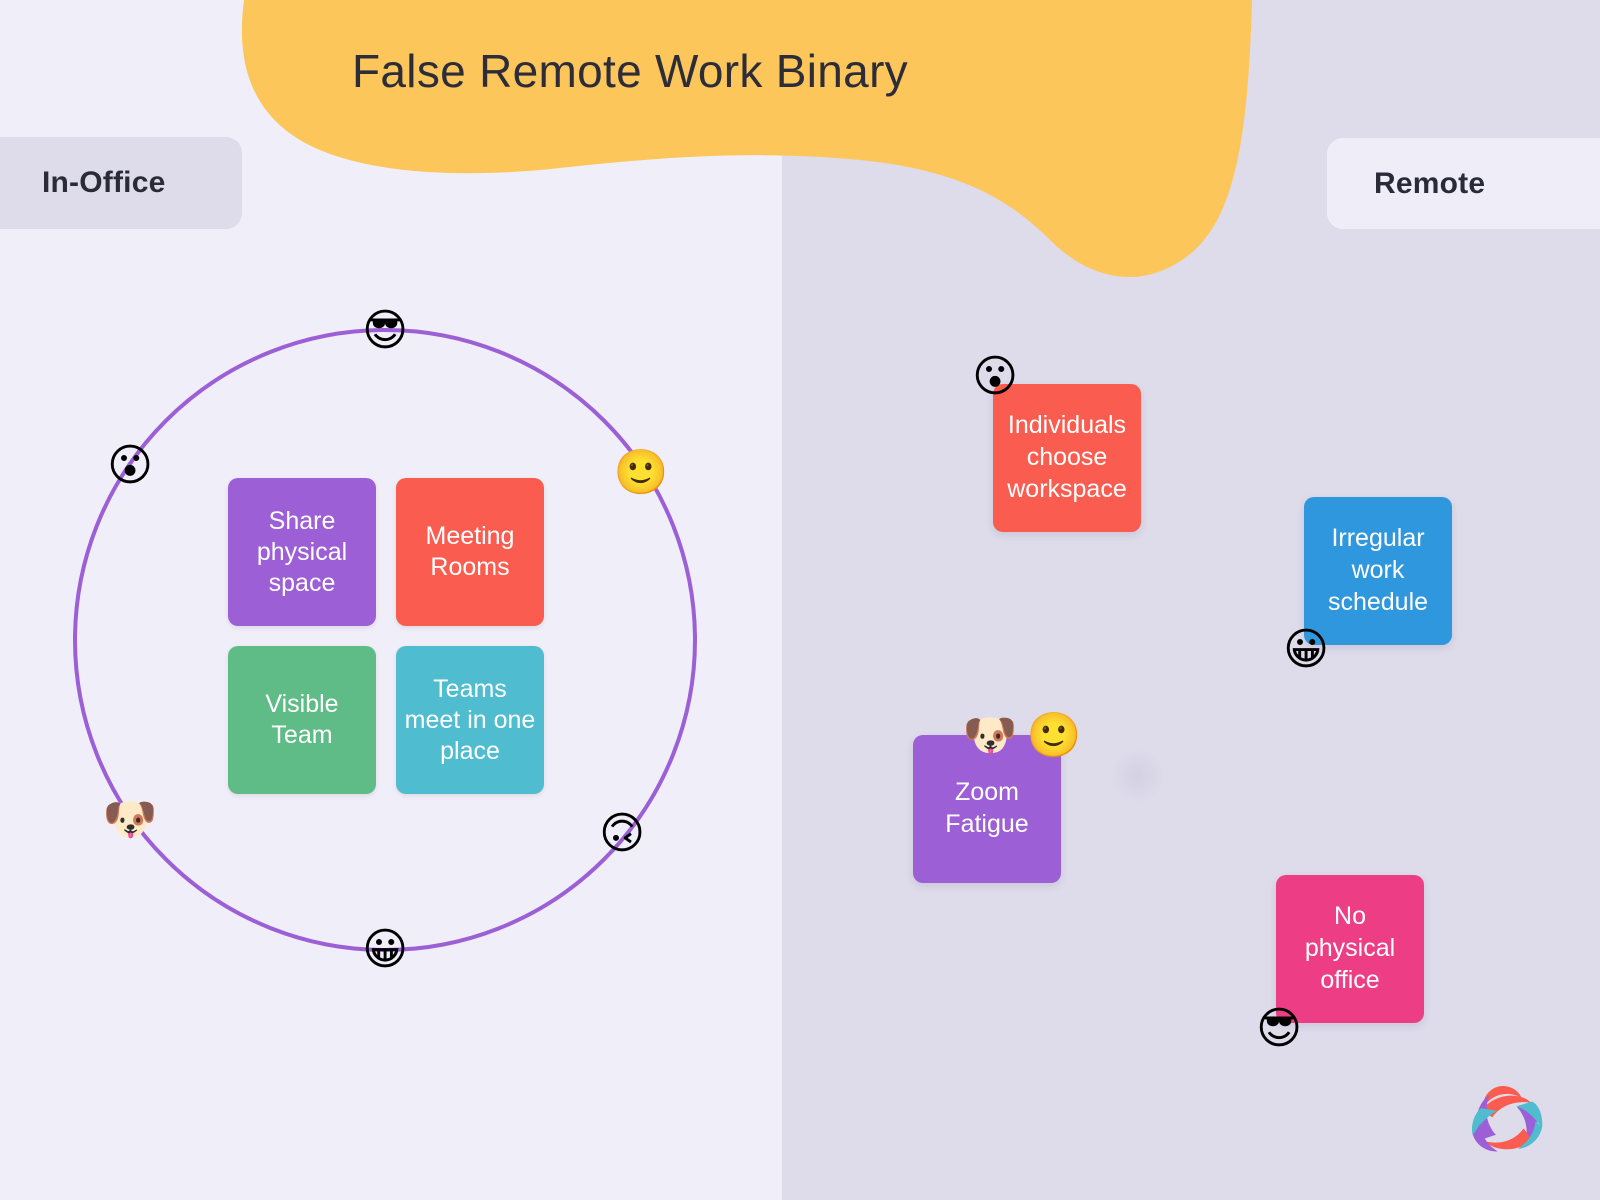  What do you see at coordinates (630, 71) in the screenshot?
I see `page-title: False Remote Work Binary` at bounding box center [630, 71].